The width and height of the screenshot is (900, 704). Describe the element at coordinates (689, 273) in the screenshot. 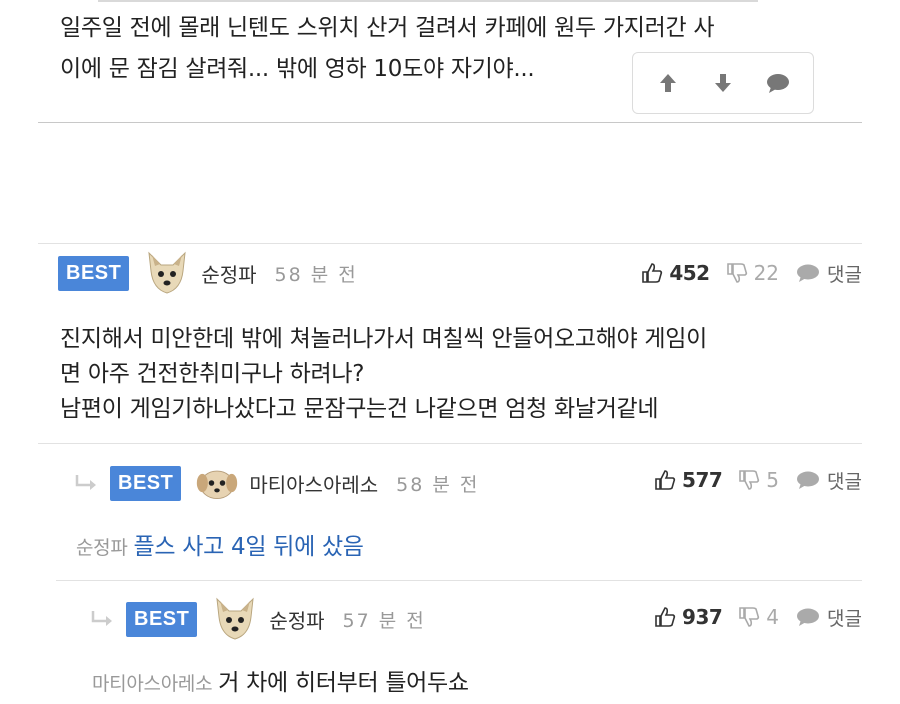

I see `like-count: 452` at that location.